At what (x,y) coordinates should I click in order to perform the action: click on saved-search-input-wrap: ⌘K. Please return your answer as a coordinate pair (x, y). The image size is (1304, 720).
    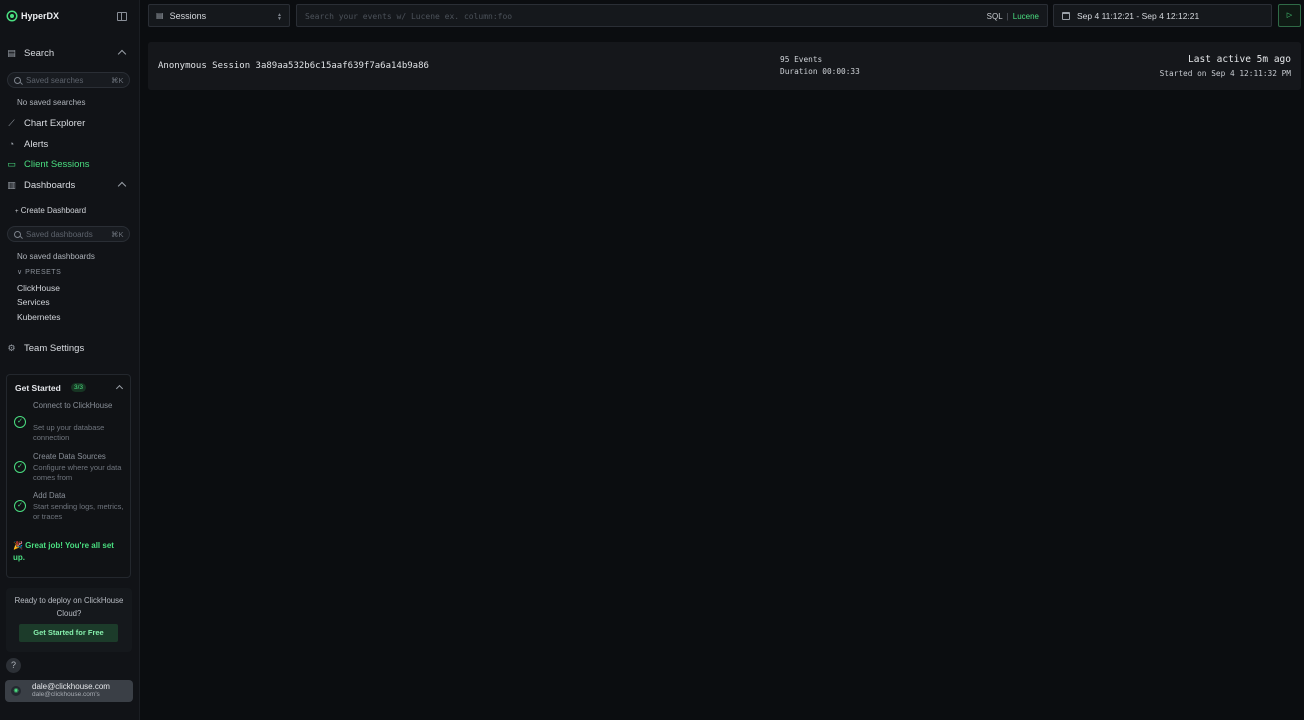
    Looking at the image, I should click on (68, 80).